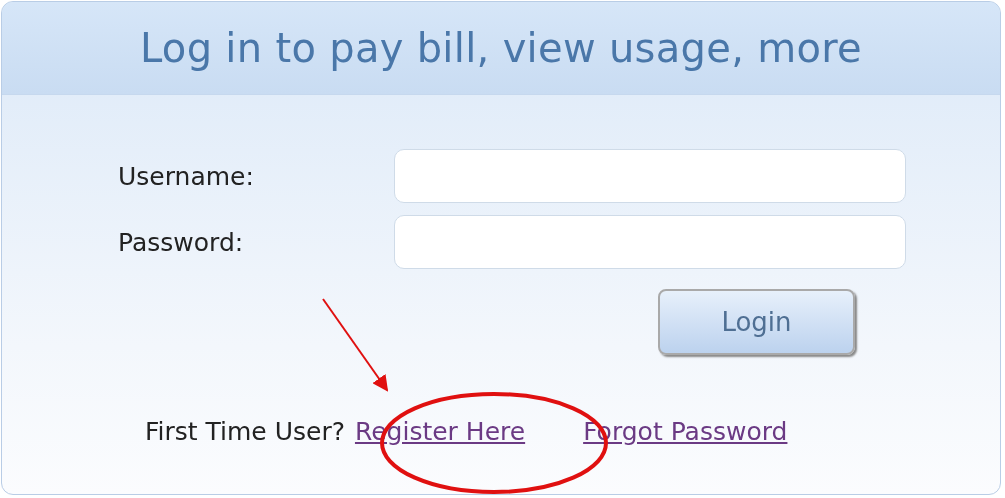 The height and width of the screenshot is (498, 1005). Describe the element at coordinates (186, 176) in the screenshot. I see `field-label: Username:` at that location.